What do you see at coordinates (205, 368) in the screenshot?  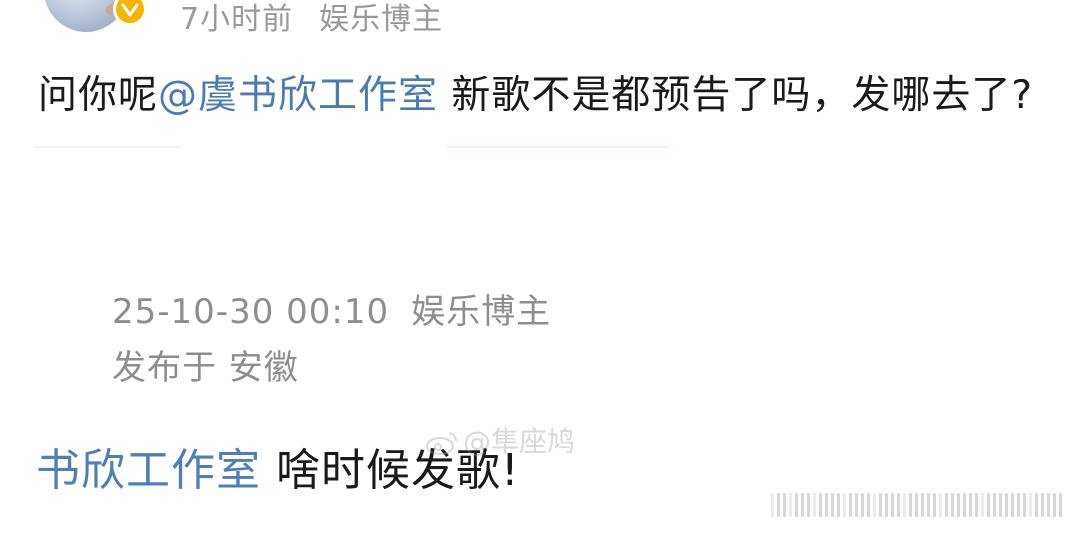 I see `quote-location: 发布于 安徽` at bounding box center [205, 368].